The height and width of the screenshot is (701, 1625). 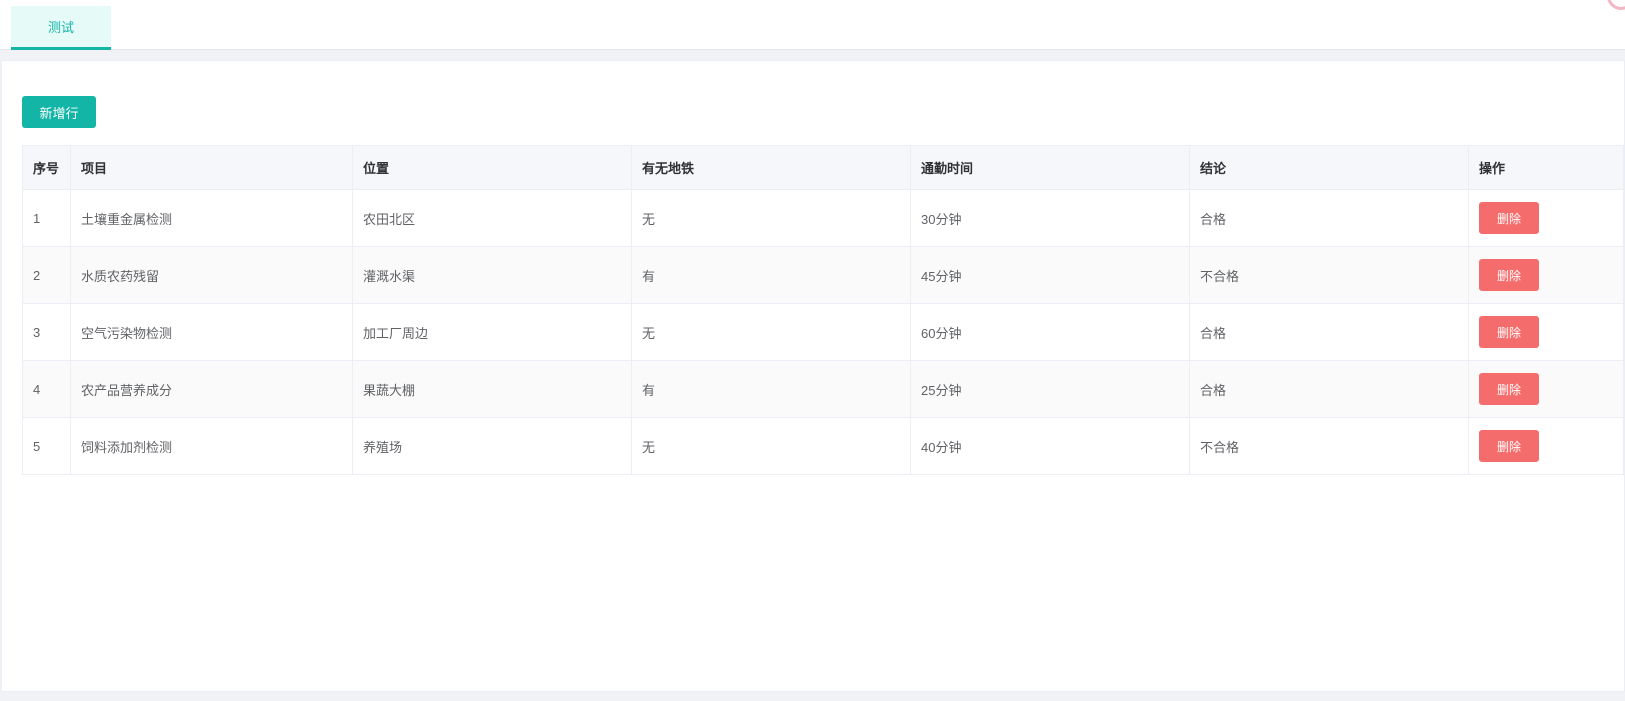 I want to click on cell-location: 灌溉水渠, so click(x=492, y=275).